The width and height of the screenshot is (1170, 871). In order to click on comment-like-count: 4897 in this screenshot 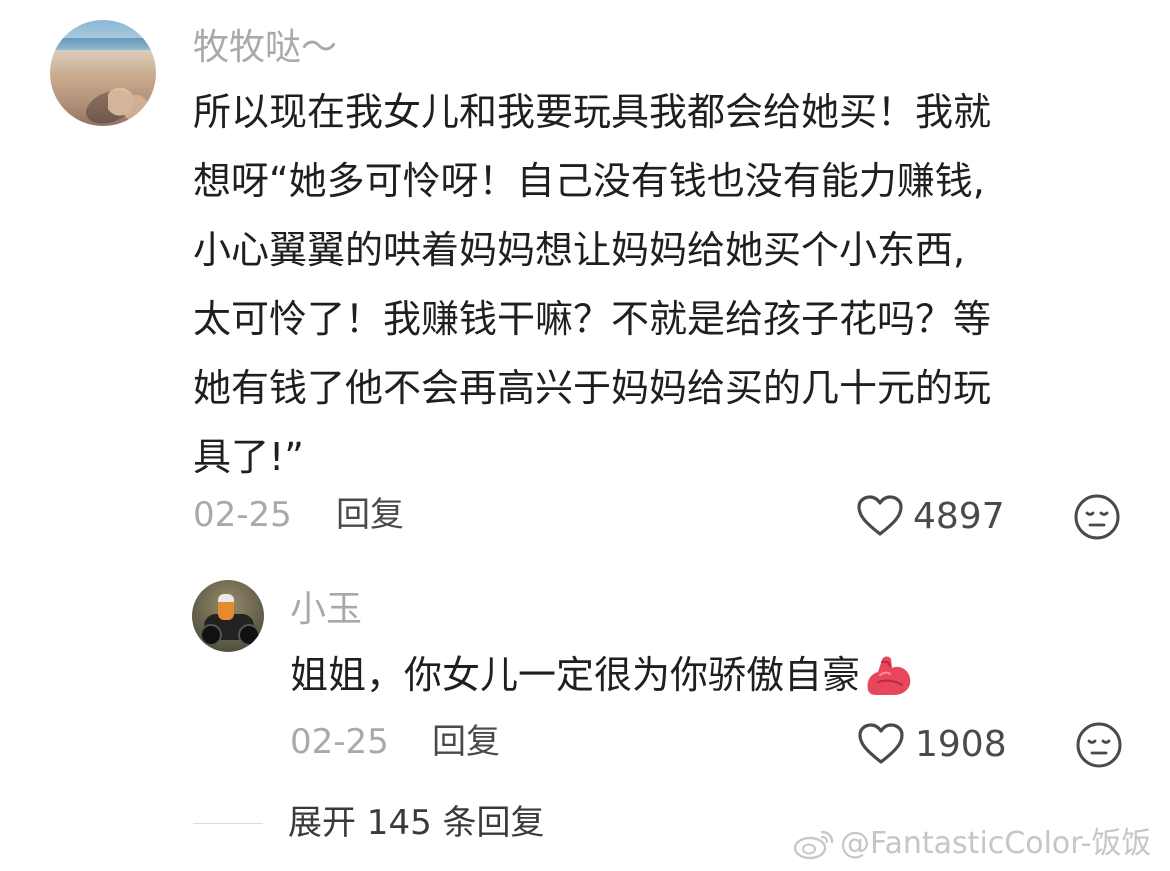, I will do `click(959, 516)`.